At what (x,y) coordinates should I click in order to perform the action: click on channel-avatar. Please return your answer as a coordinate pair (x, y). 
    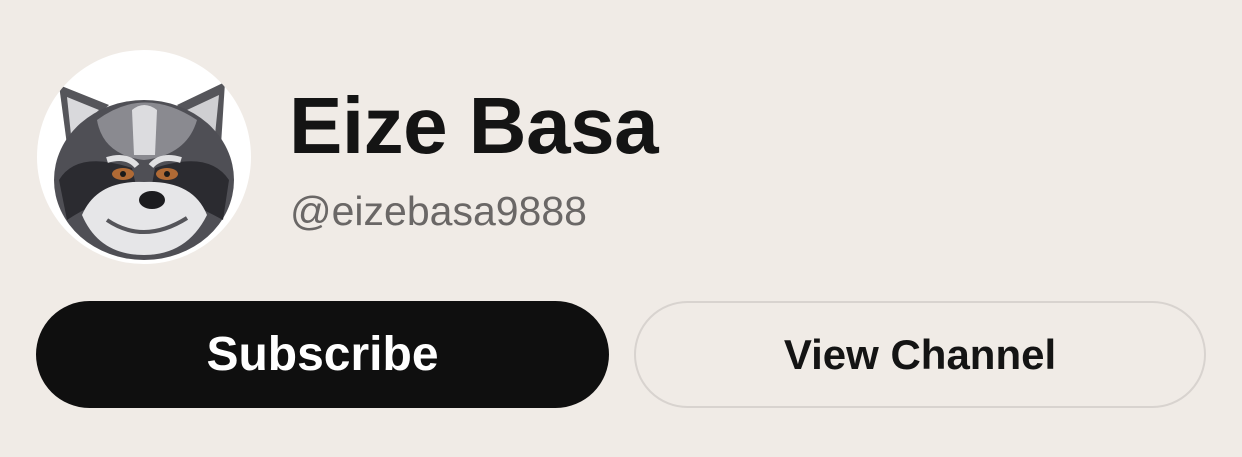
    Looking at the image, I should click on (144, 157).